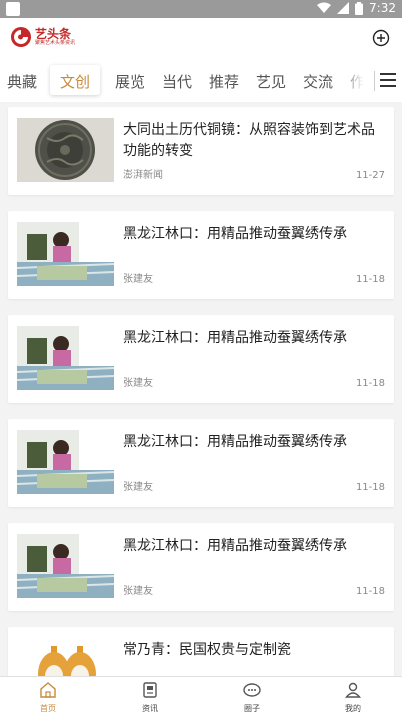  What do you see at coordinates (343, 8) in the screenshot?
I see `cell-signal-icon` at bounding box center [343, 8].